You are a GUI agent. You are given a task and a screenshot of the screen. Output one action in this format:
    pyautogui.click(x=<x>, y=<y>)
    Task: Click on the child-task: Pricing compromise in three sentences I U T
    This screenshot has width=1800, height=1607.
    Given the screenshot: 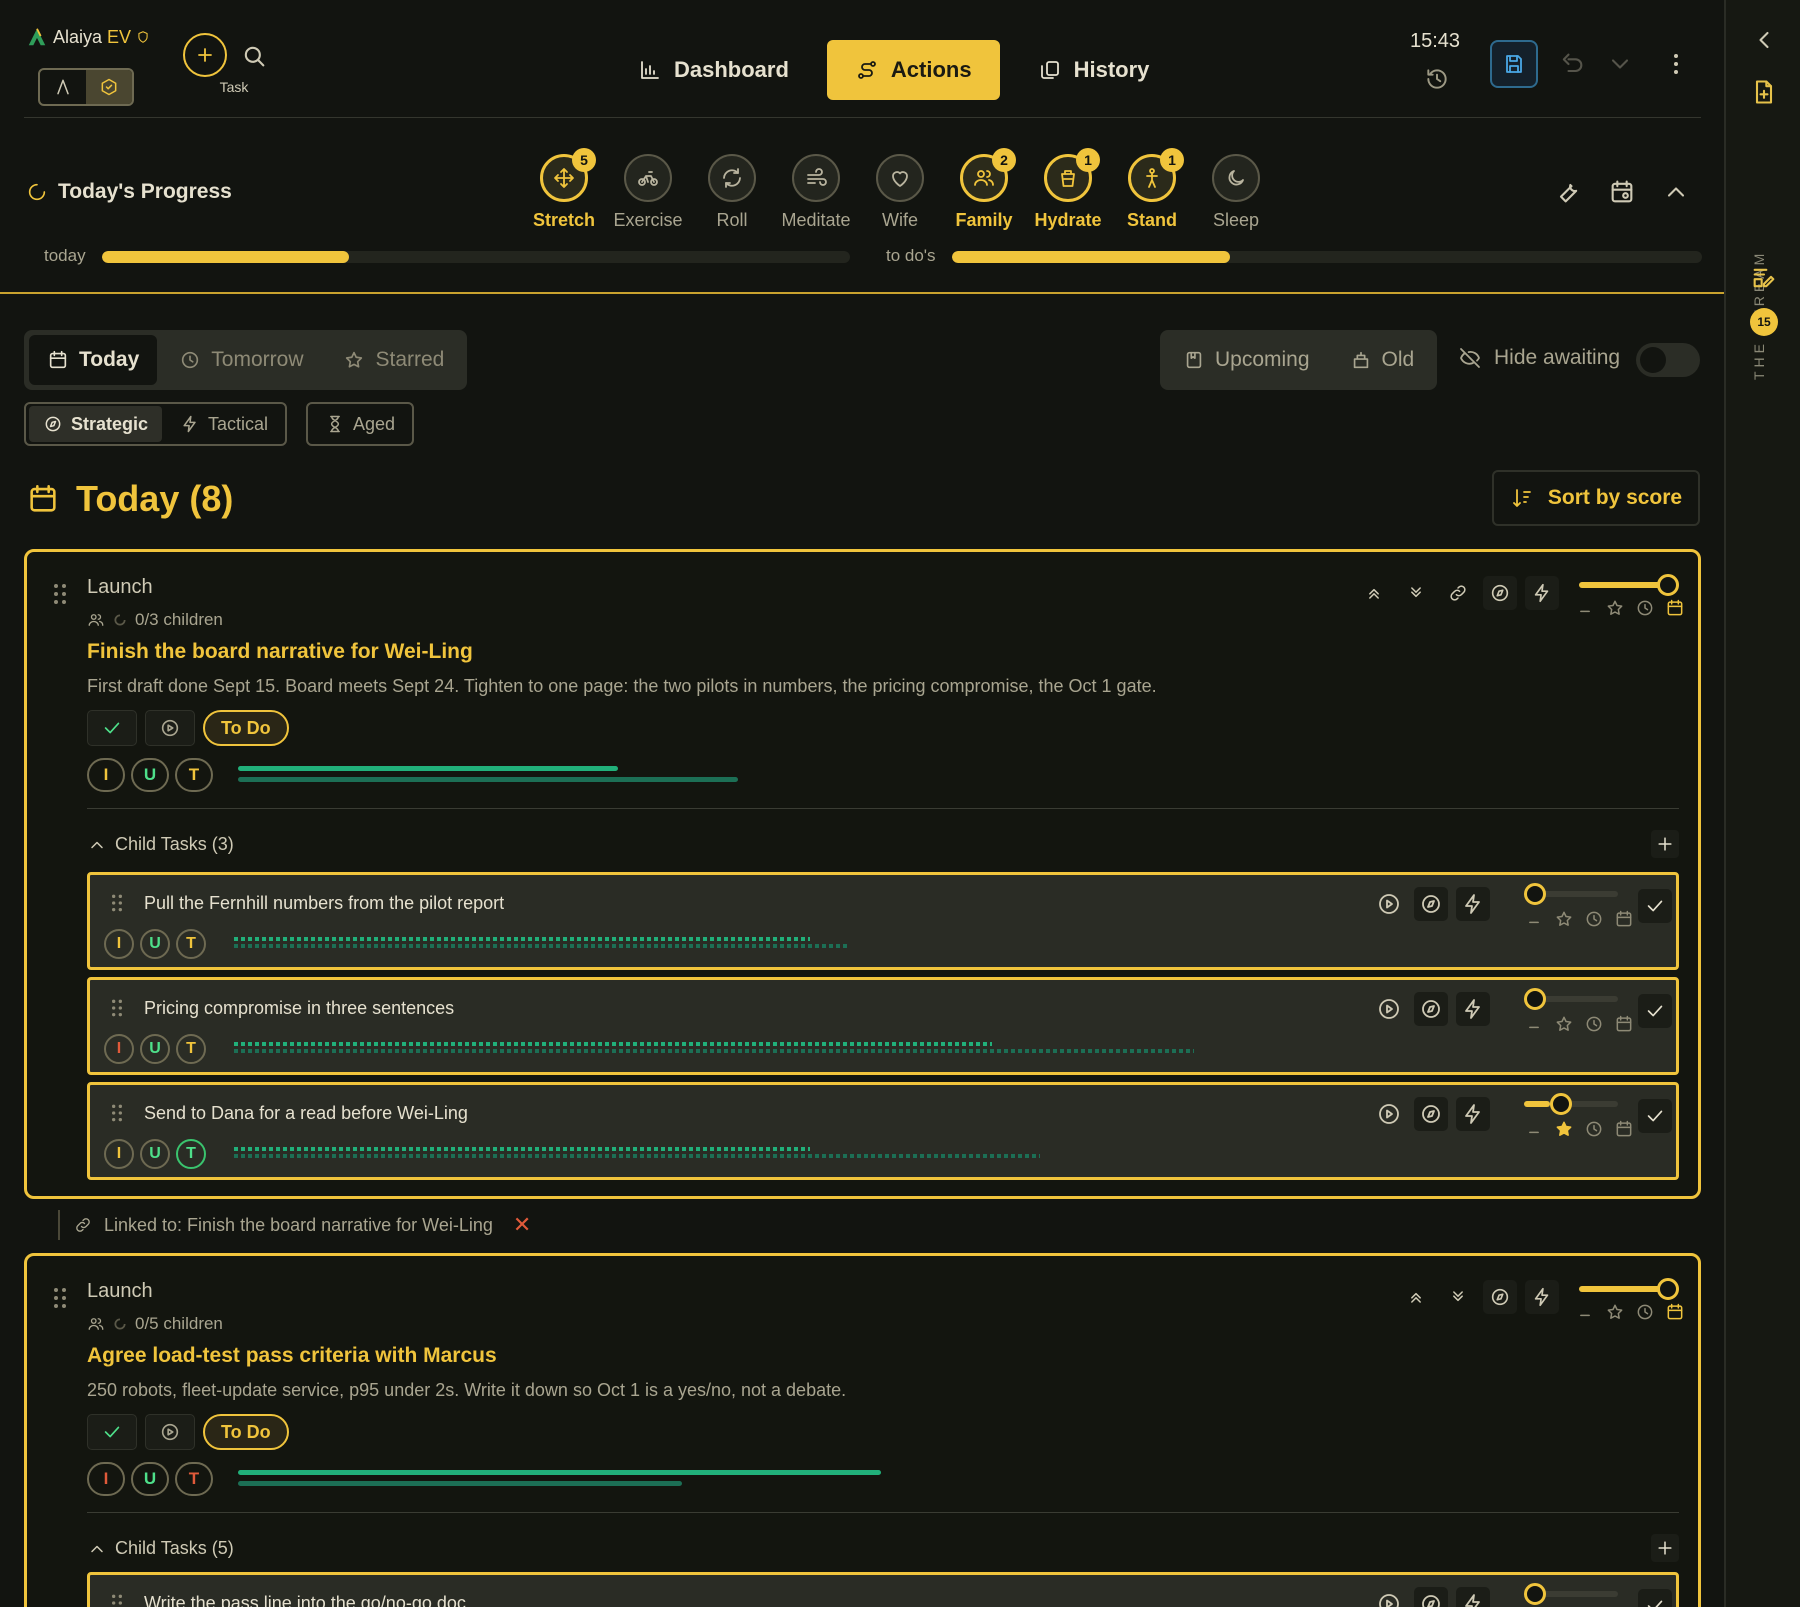 What is the action you would take?
    pyautogui.click(x=883, y=1026)
    